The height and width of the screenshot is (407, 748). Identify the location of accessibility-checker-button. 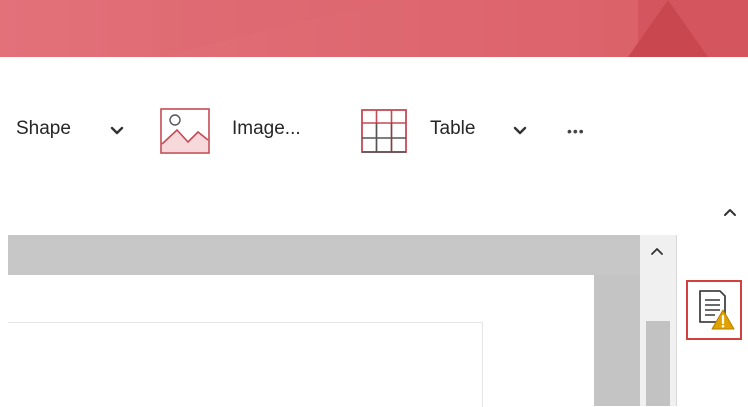
(714, 310).